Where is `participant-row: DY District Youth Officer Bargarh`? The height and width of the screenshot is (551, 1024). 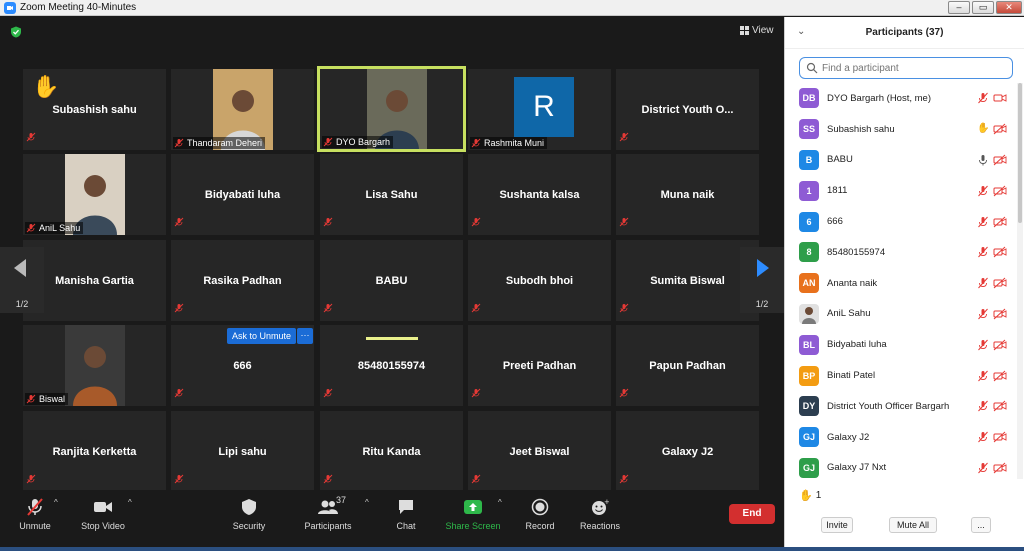 participant-row: DY District Youth Officer Bargarh is located at coordinates (901, 406).